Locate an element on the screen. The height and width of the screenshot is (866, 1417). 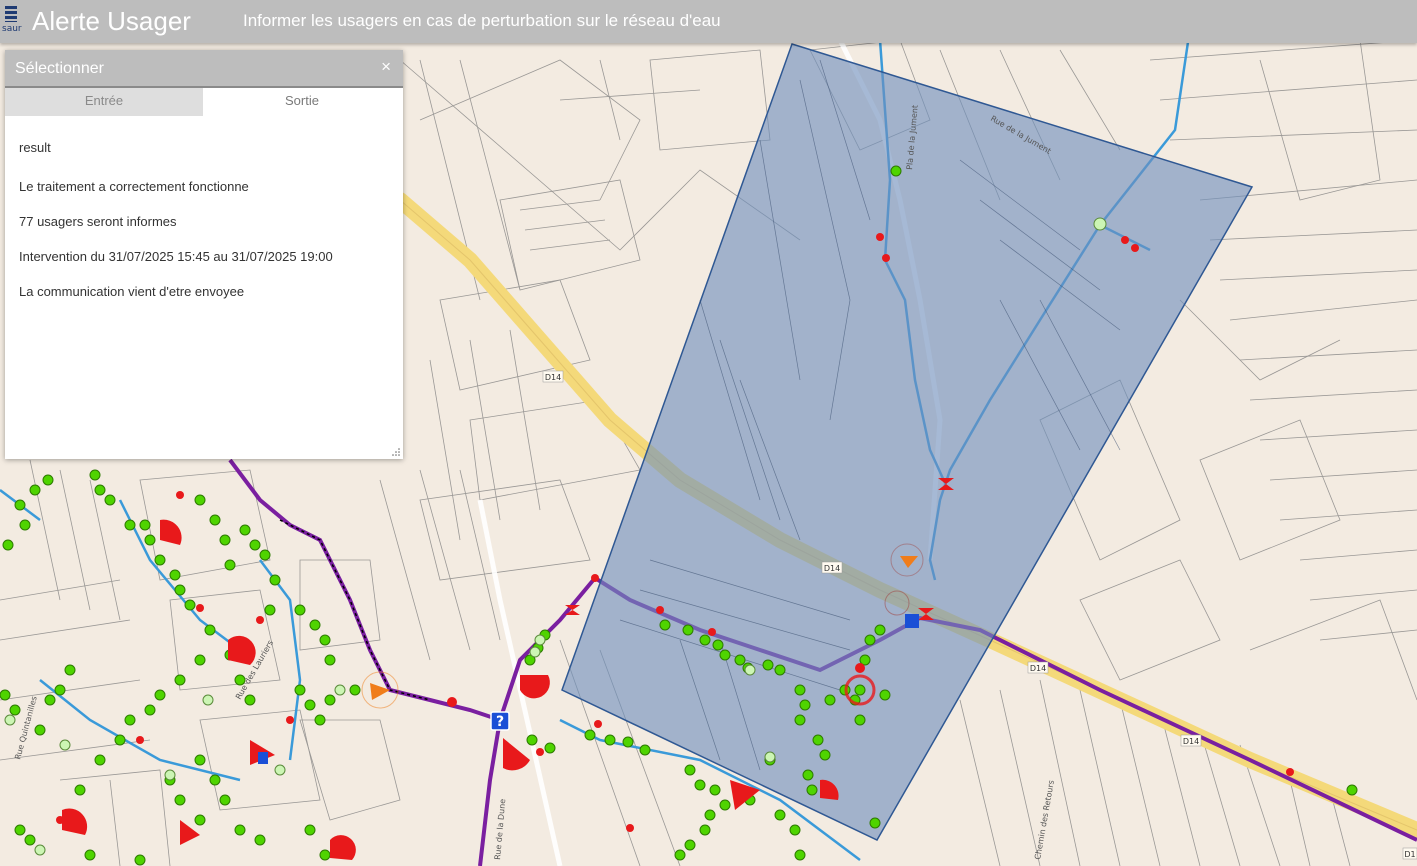
close-button: × is located at coordinates (386, 67).